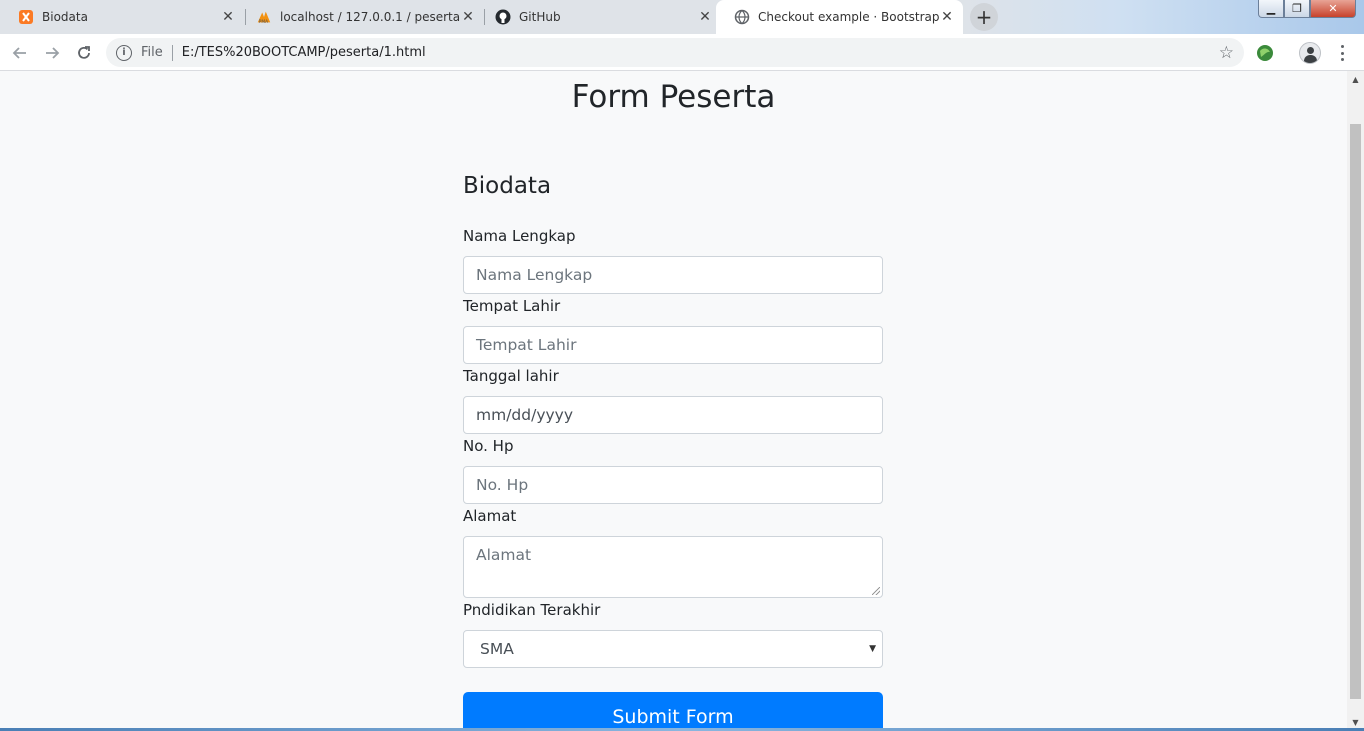  I want to click on tab-title: GitHub, so click(540, 17).